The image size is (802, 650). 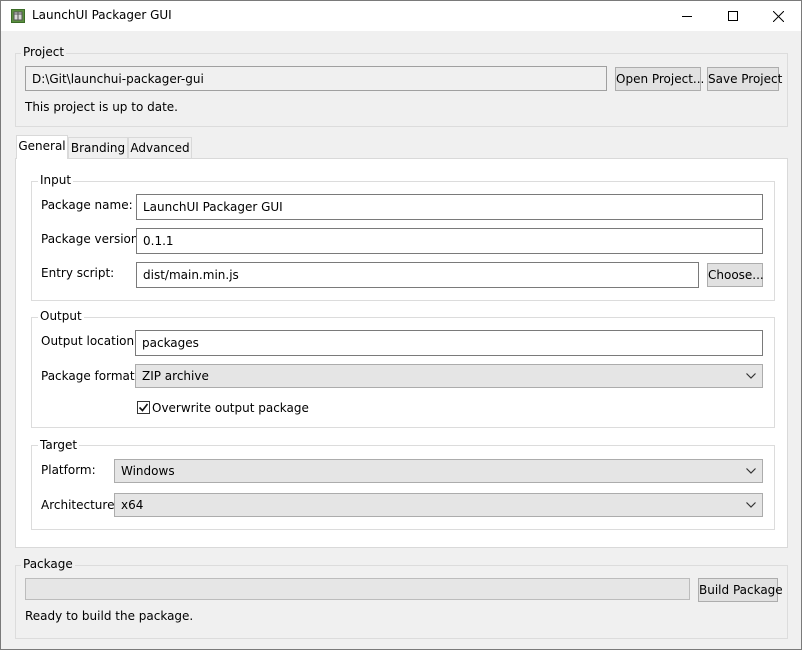 What do you see at coordinates (102, 15) in the screenshot?
I see `window-title: LaunchUI Packager GUI` at bounding box center [102, 15].